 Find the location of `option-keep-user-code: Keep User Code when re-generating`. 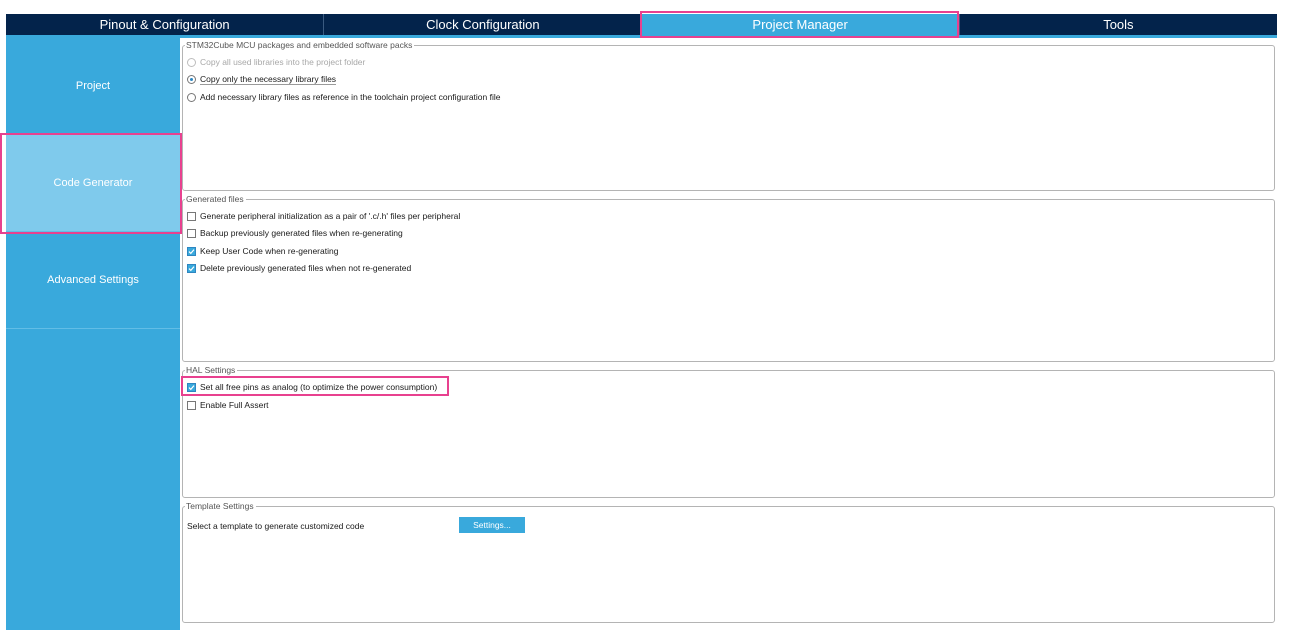

option-keep-user-code: Keep User Code when re-generating is located at coordinates (262, 251).